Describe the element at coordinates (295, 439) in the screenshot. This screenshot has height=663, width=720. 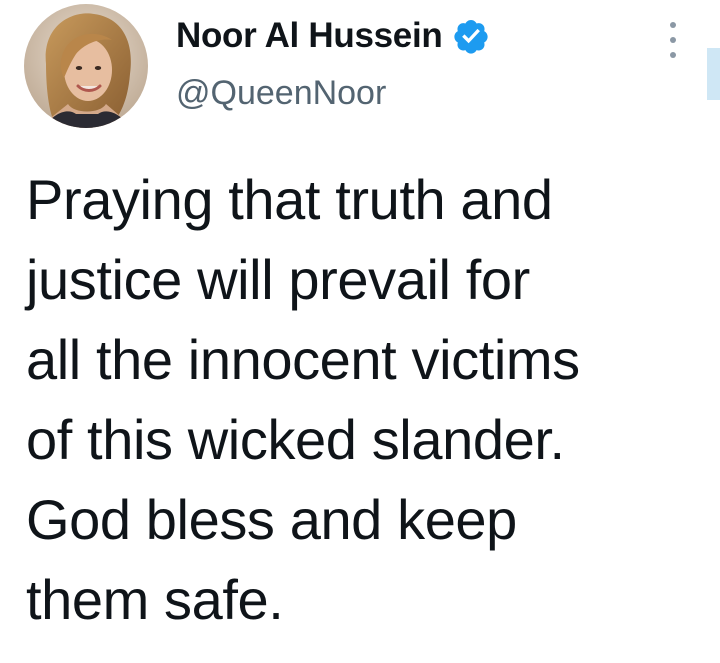
I see `tweet-text-line: of this wicked slander.` at that location.